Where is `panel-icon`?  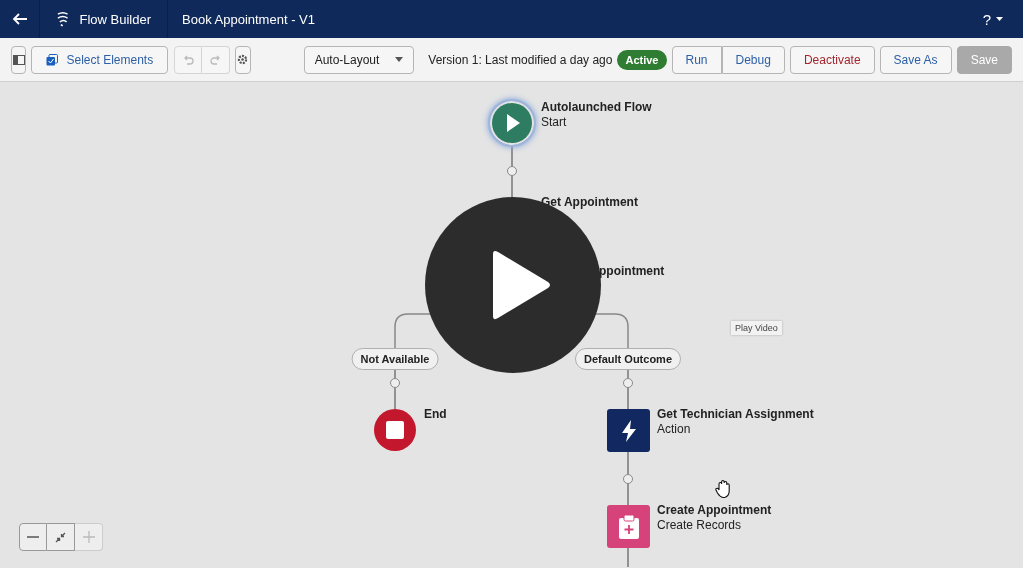 panel-icon is located at coordinates (18, 59).